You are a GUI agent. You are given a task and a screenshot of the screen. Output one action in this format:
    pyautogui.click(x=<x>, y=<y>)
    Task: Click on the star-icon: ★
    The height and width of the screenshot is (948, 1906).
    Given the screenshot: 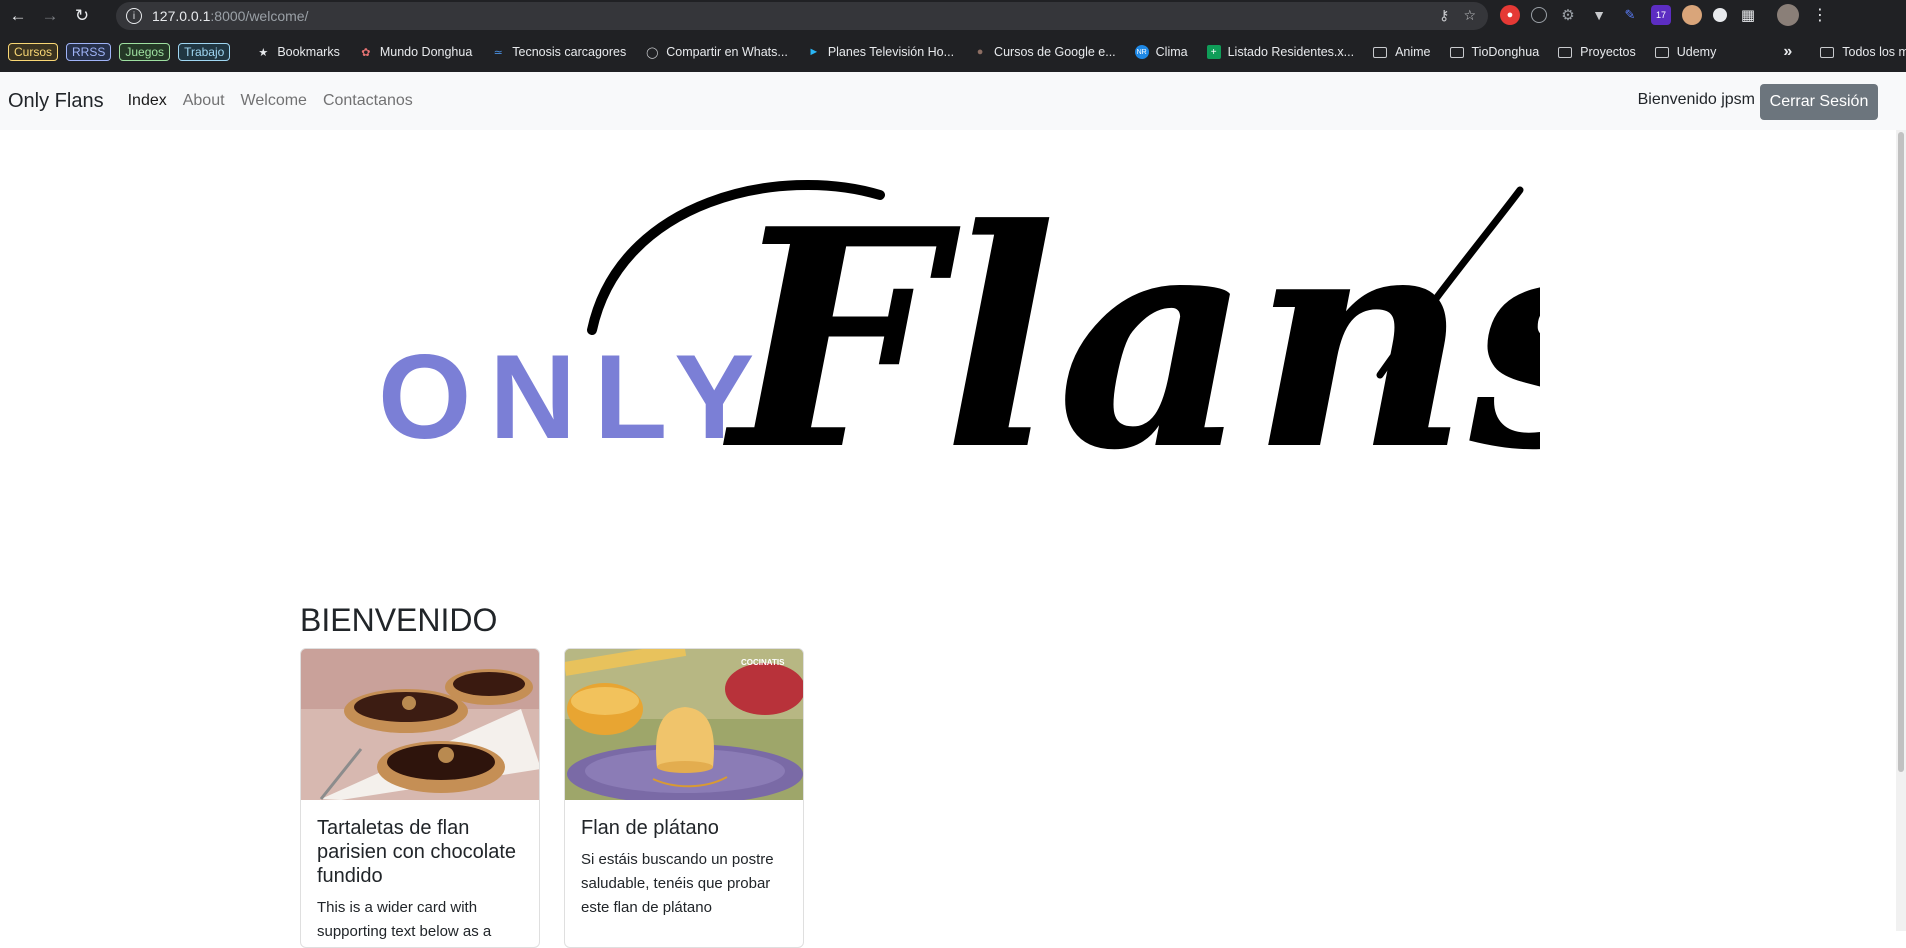 What is the action you would take?
    pyautogui.click(x=263, y=52)
    